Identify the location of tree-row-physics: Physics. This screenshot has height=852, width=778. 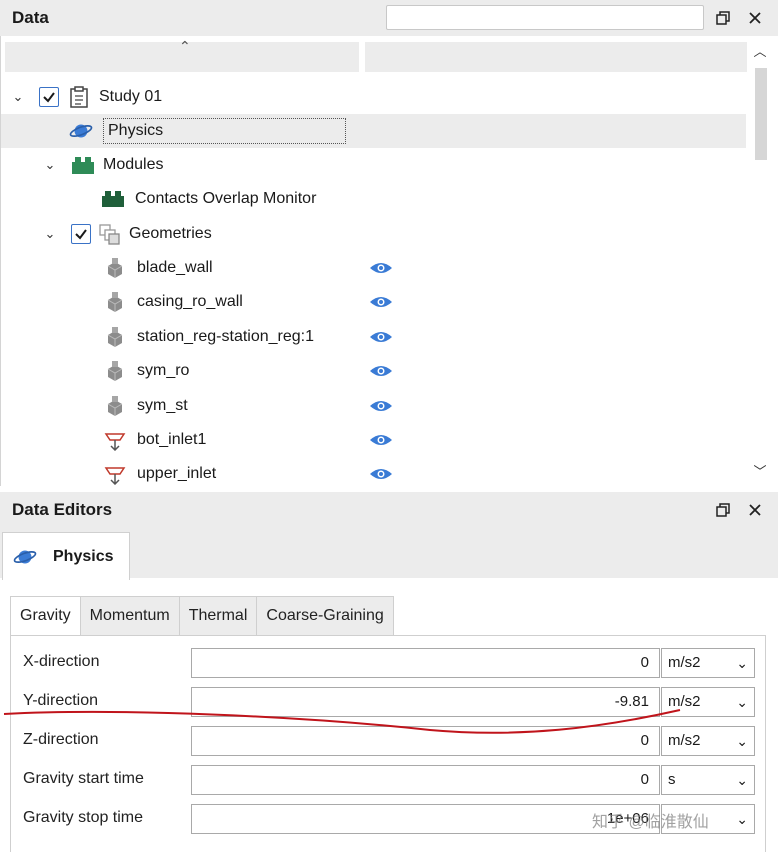
(373, 131).